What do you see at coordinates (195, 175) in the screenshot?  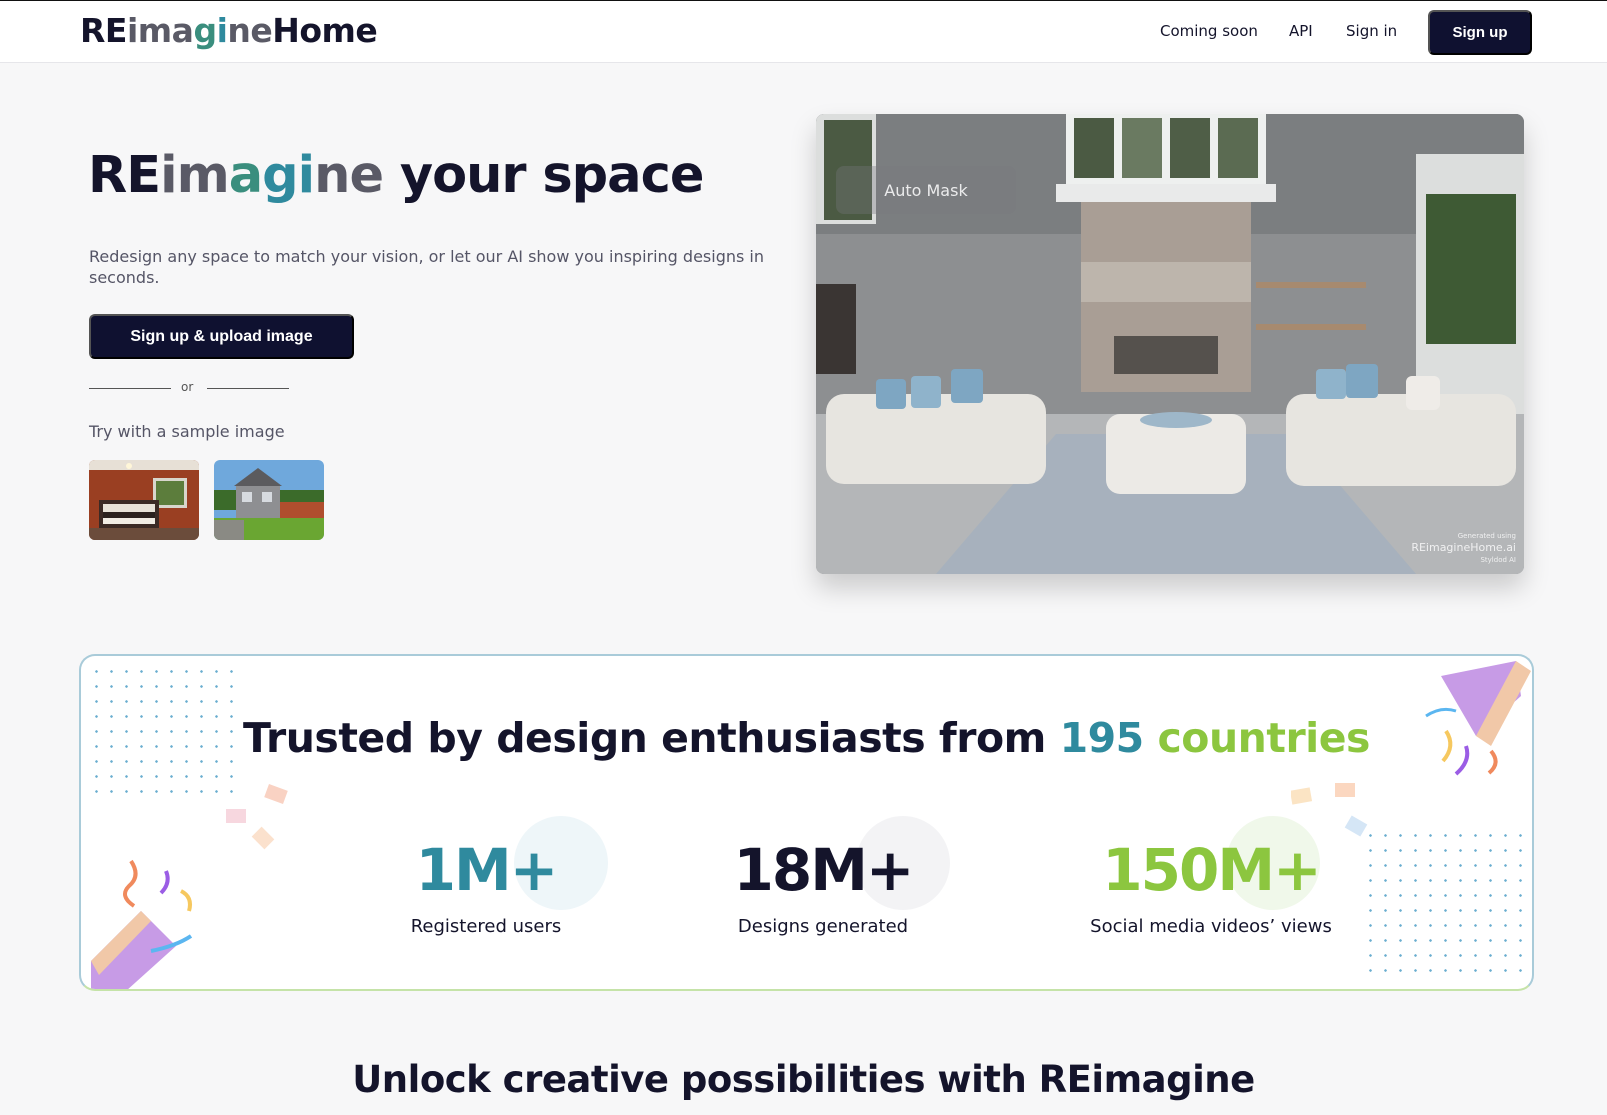 I see `hero-title-part: im` at bounding box center [195, 175].